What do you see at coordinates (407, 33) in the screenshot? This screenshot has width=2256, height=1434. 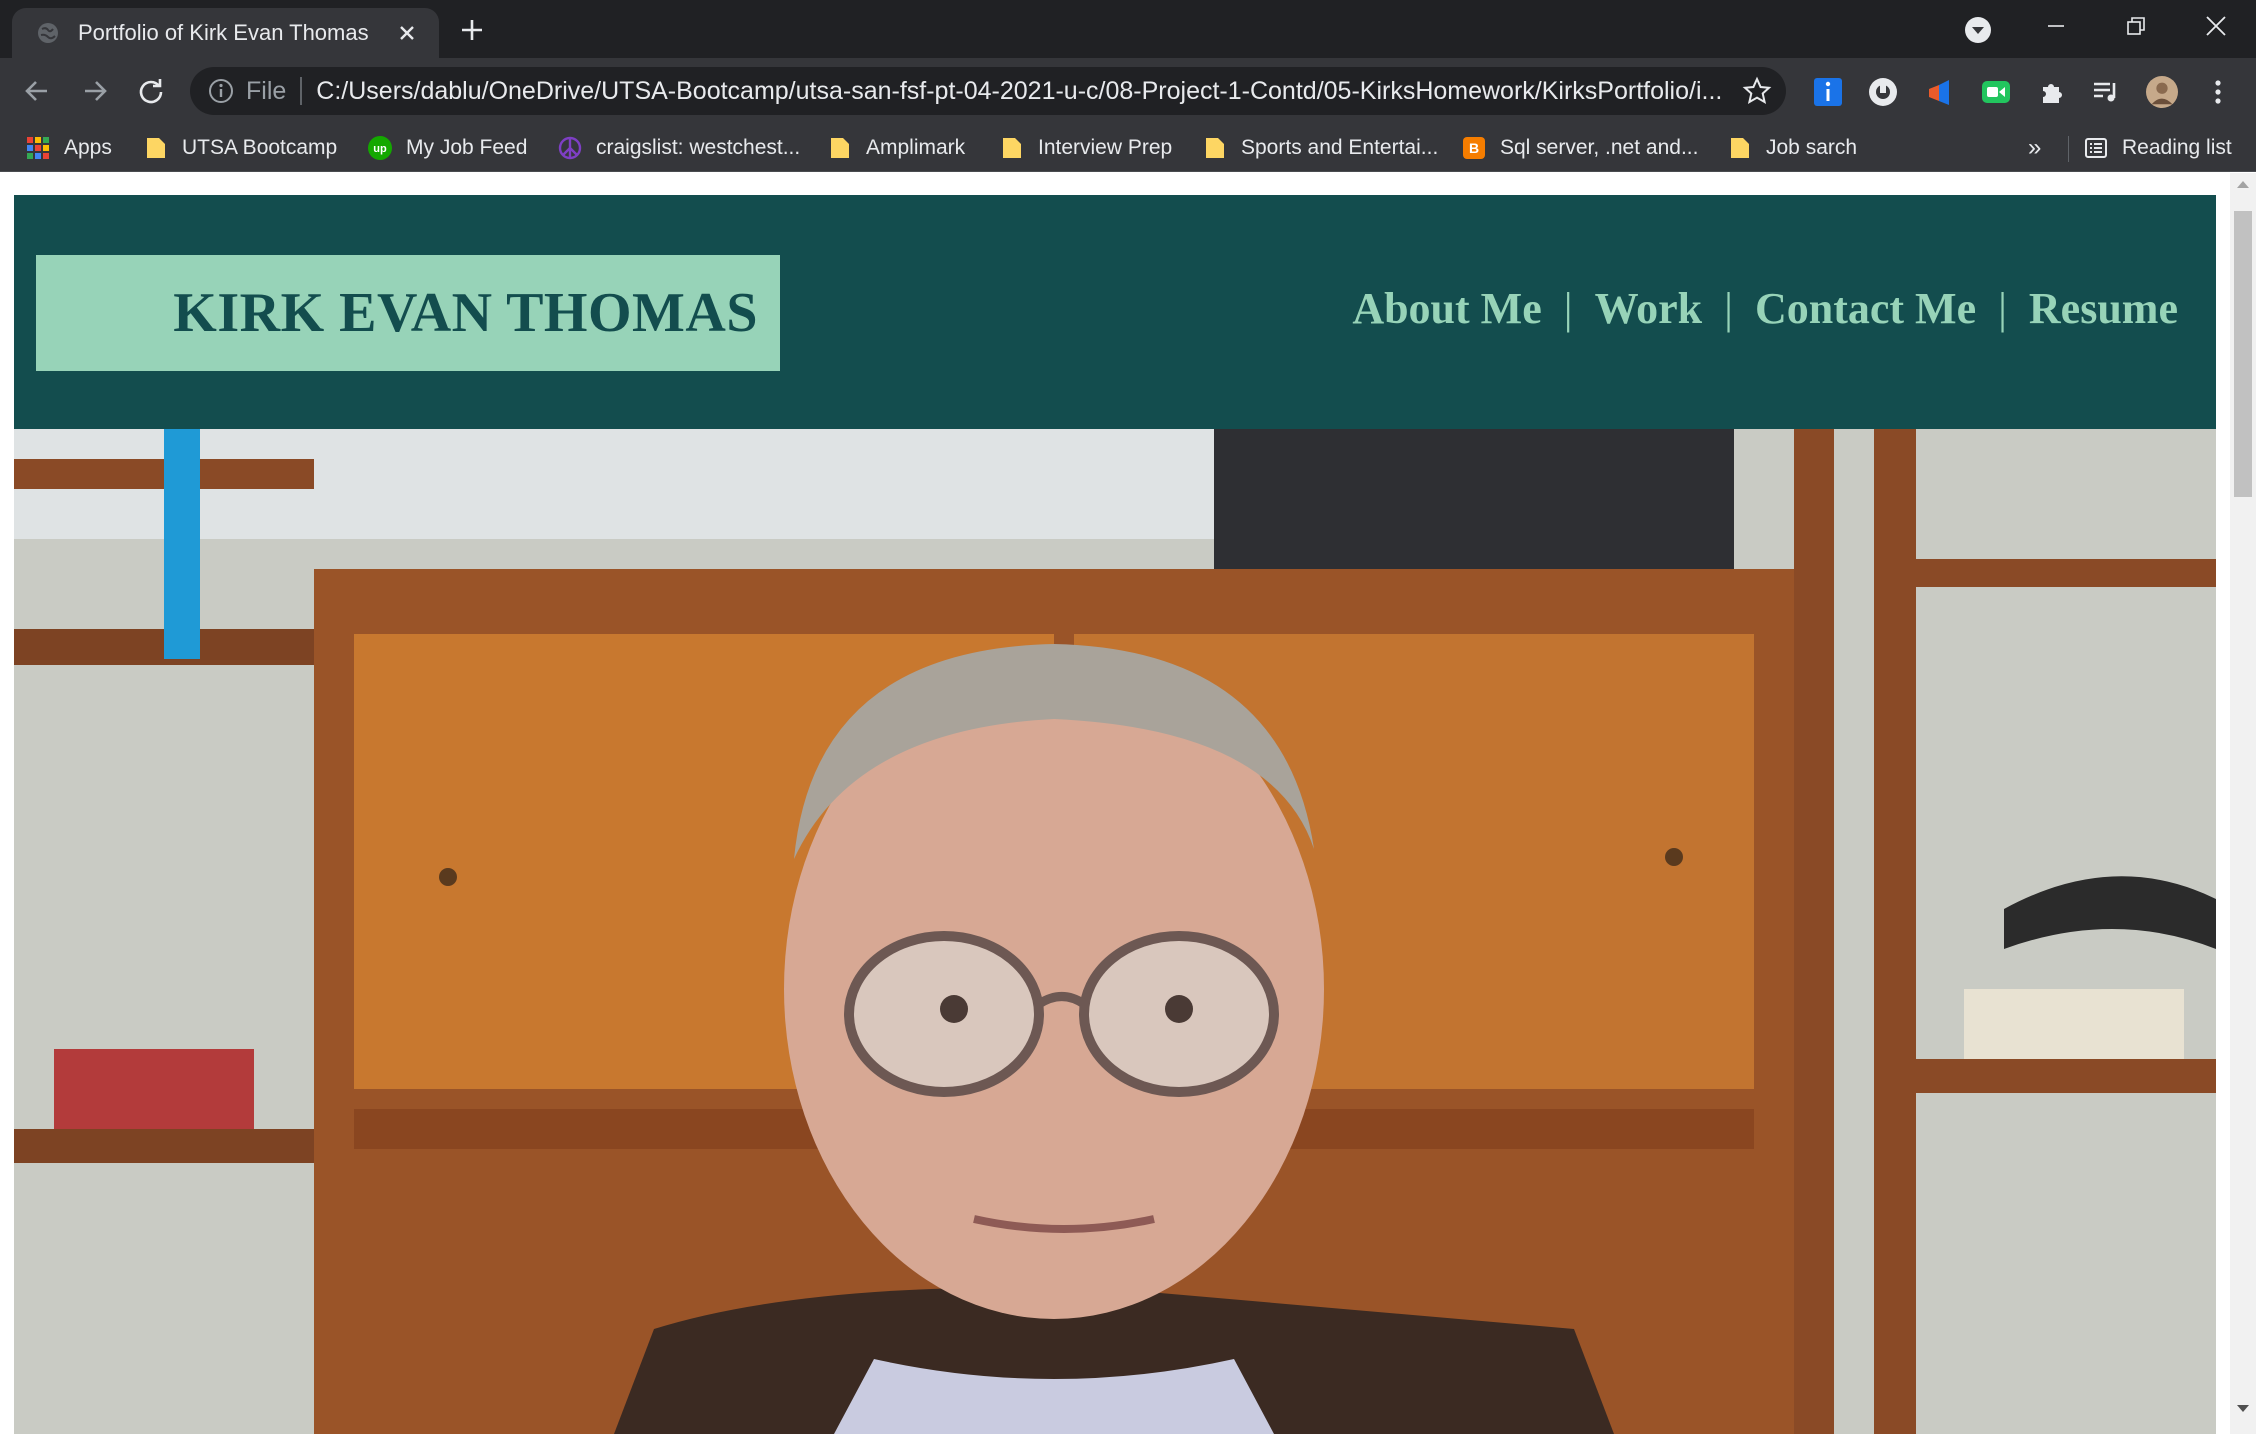 I see `close-tab-icon` at bounding box center [407, 33].